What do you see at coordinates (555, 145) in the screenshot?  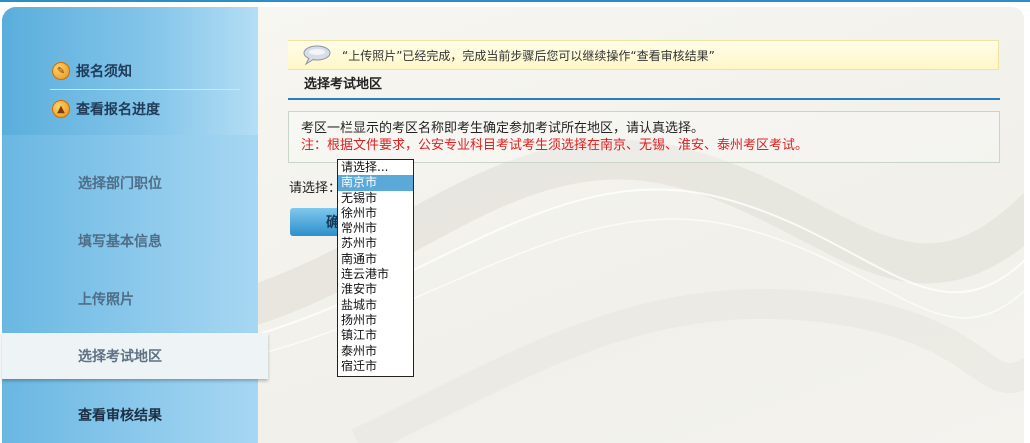 I see `warning-text: 注：根据文件要求，公安专业科目考试考生须选择在南京、无锡、淮安、泰州考区考试。` at bounding box center [555, 145].